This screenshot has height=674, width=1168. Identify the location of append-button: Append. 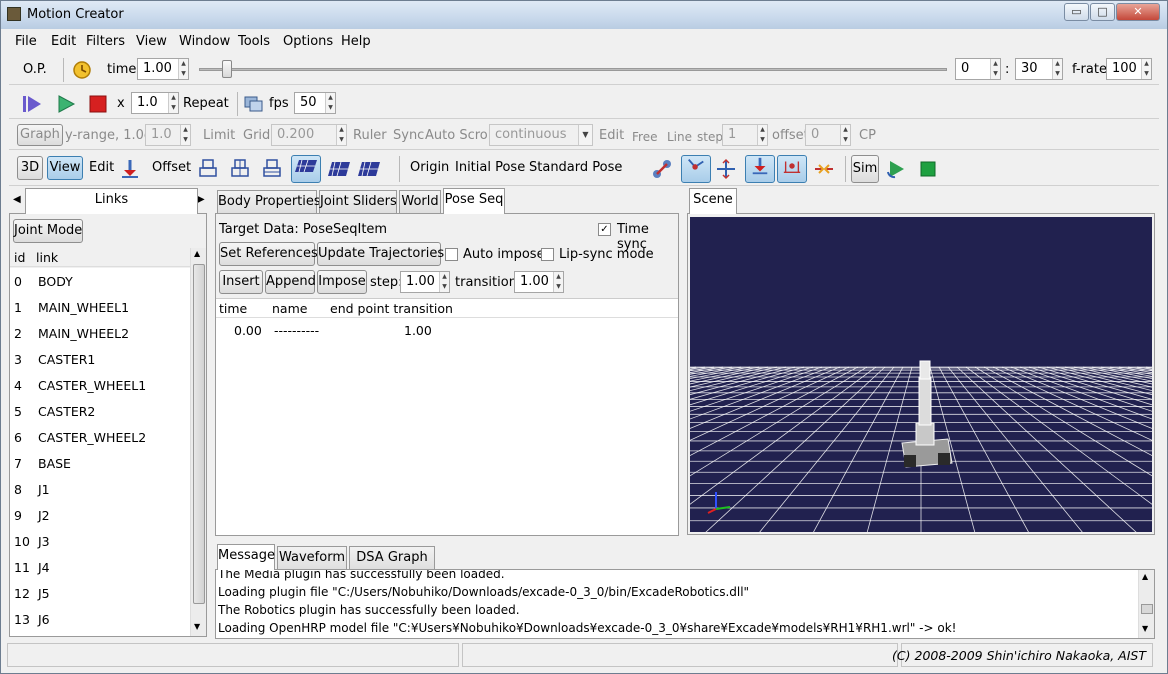
(290, 282).